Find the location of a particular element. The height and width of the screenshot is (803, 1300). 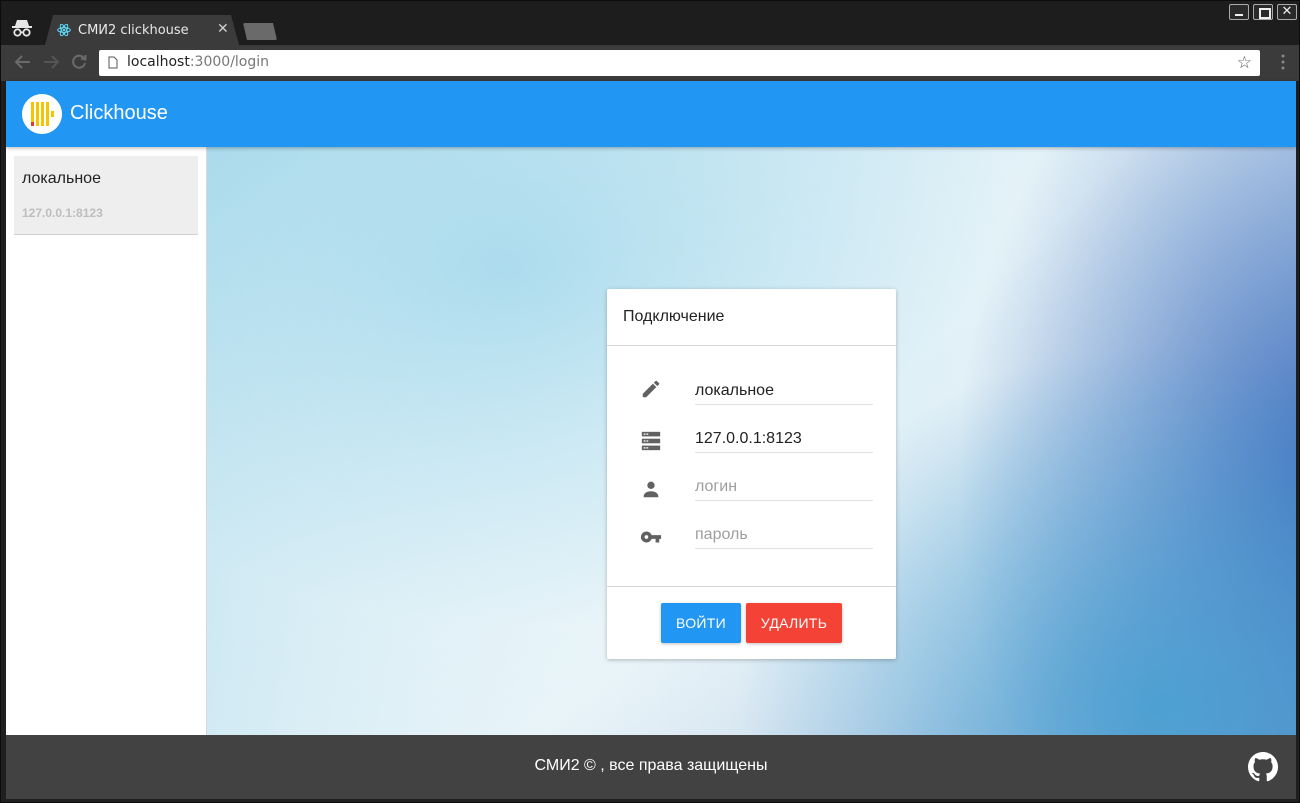

pencil-icon is located at coordinates (651, 389).